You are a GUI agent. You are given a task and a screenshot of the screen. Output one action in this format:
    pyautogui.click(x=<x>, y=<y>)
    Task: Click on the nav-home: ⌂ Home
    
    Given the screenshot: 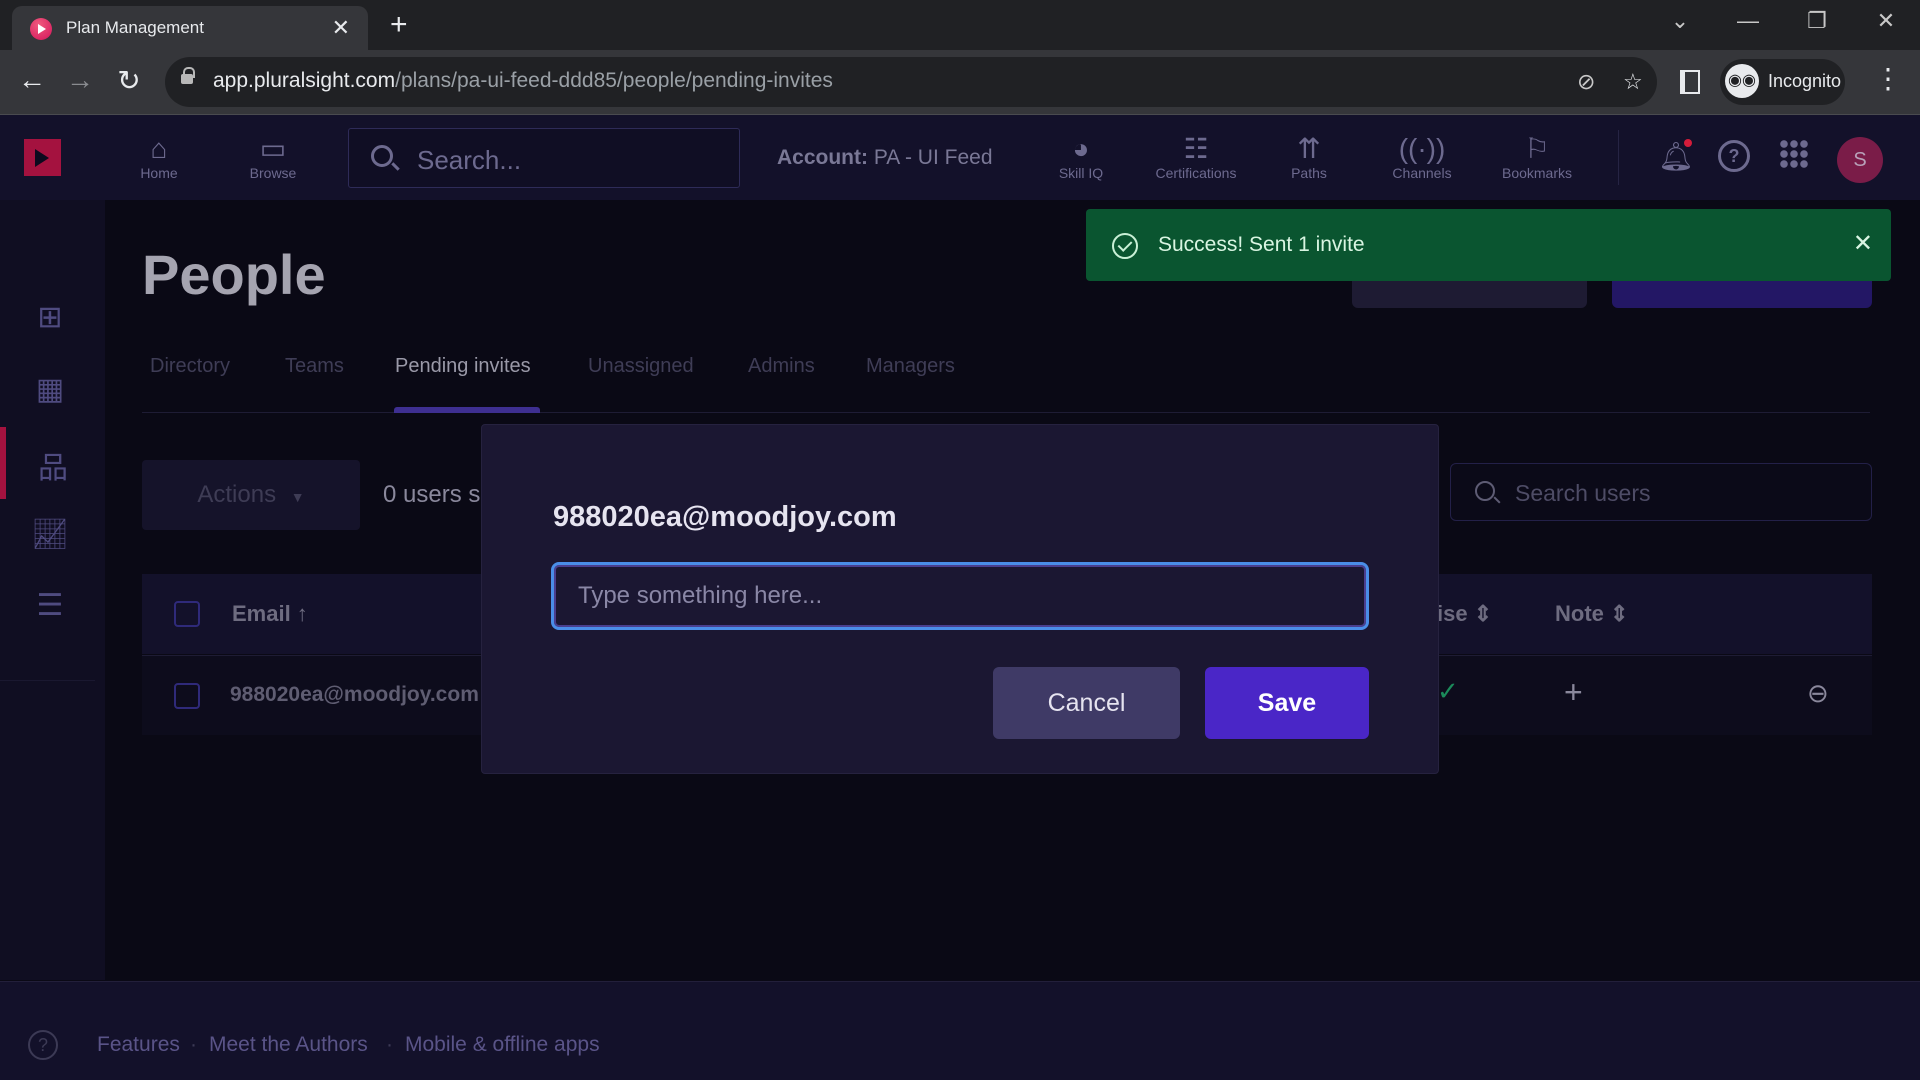 What is the action you would take?
    pyautogui.click(x=159, y=157)
    